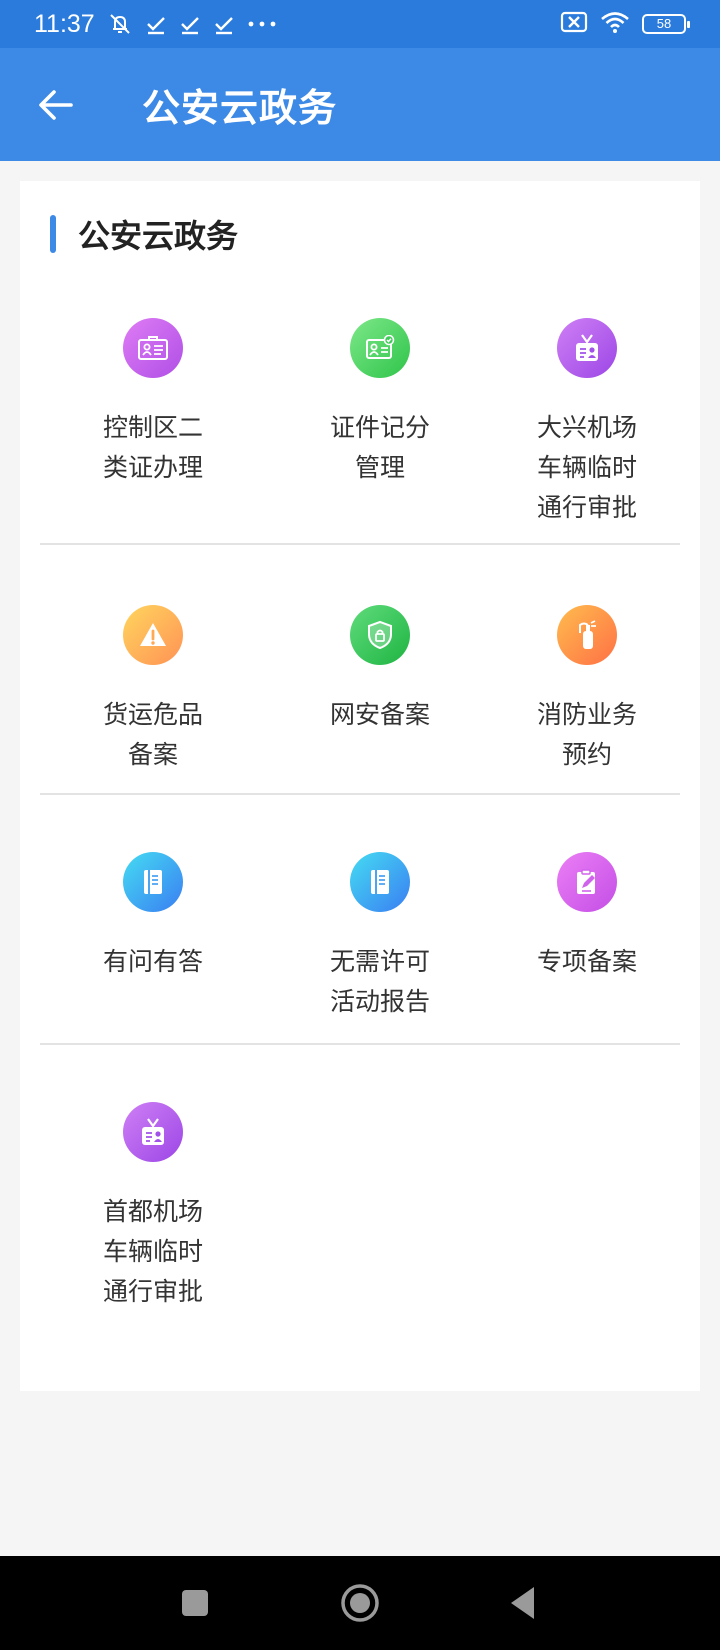 This screenshot has width=720, height=1650. Describe the element at coordinates (158, 236) in the screenshot. I see `section-title: 公安云政务` at that location.